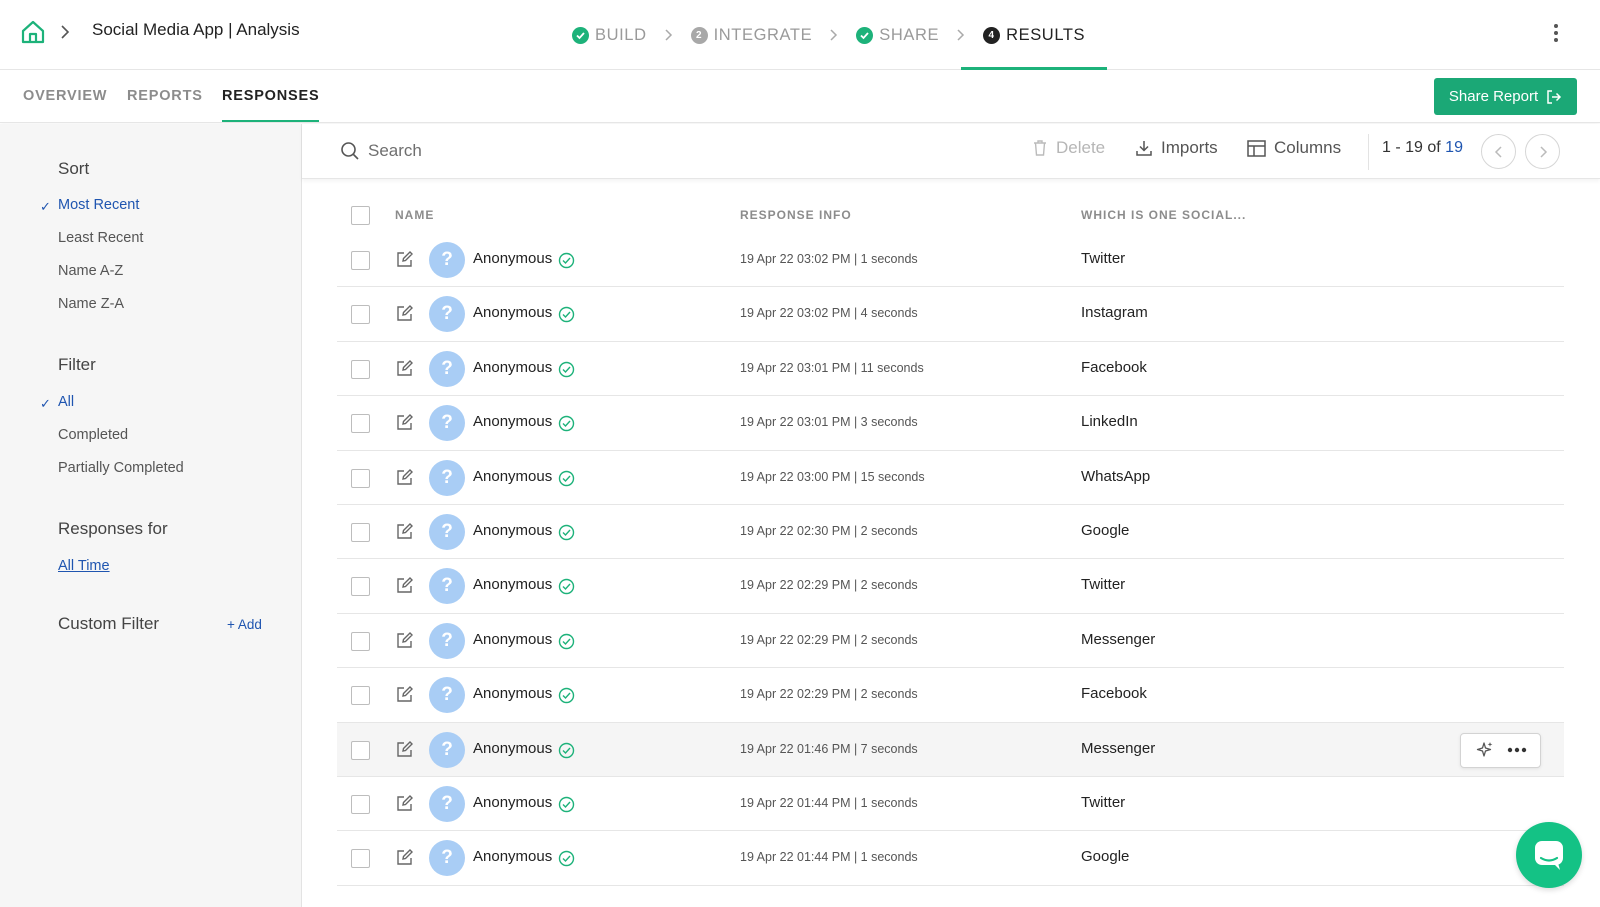 The height and width of the screenshot is (907, 1600). I want to click on next-page-button, so click(1542, 151).